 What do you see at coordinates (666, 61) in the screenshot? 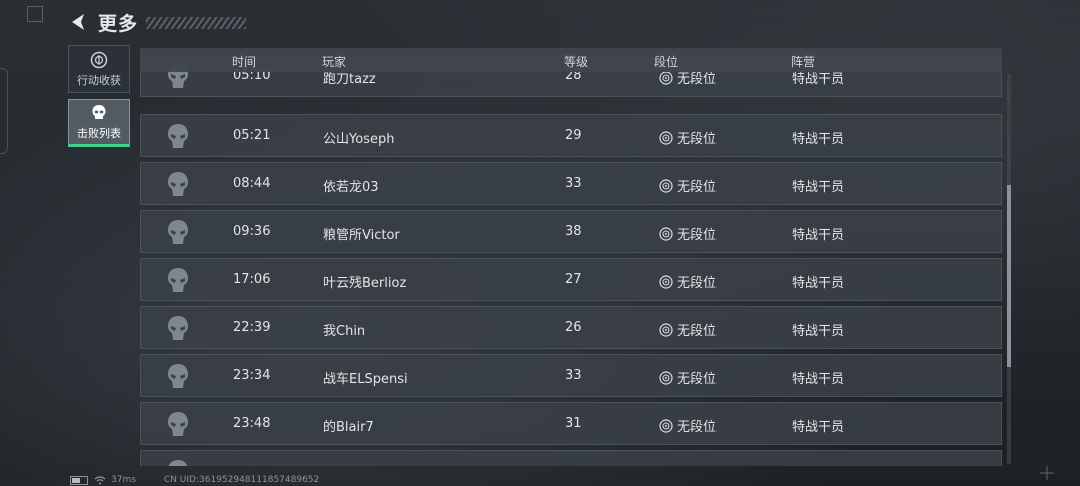
I see `column-header-rank: 段位` at bounding box center [666, 61].